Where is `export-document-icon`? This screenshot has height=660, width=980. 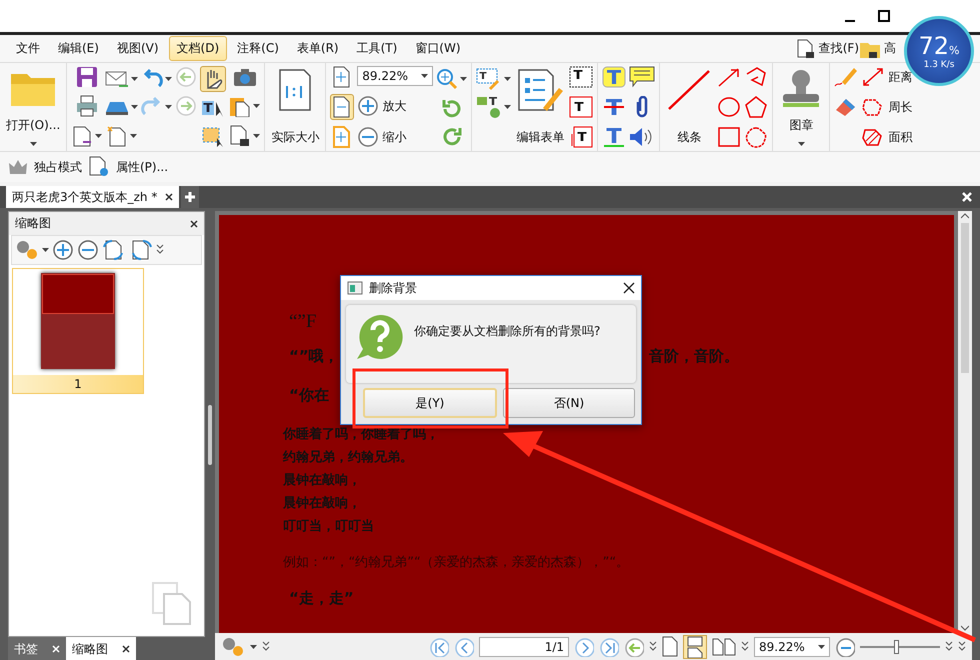
export-document-icon is located at coordinates (82, 135).